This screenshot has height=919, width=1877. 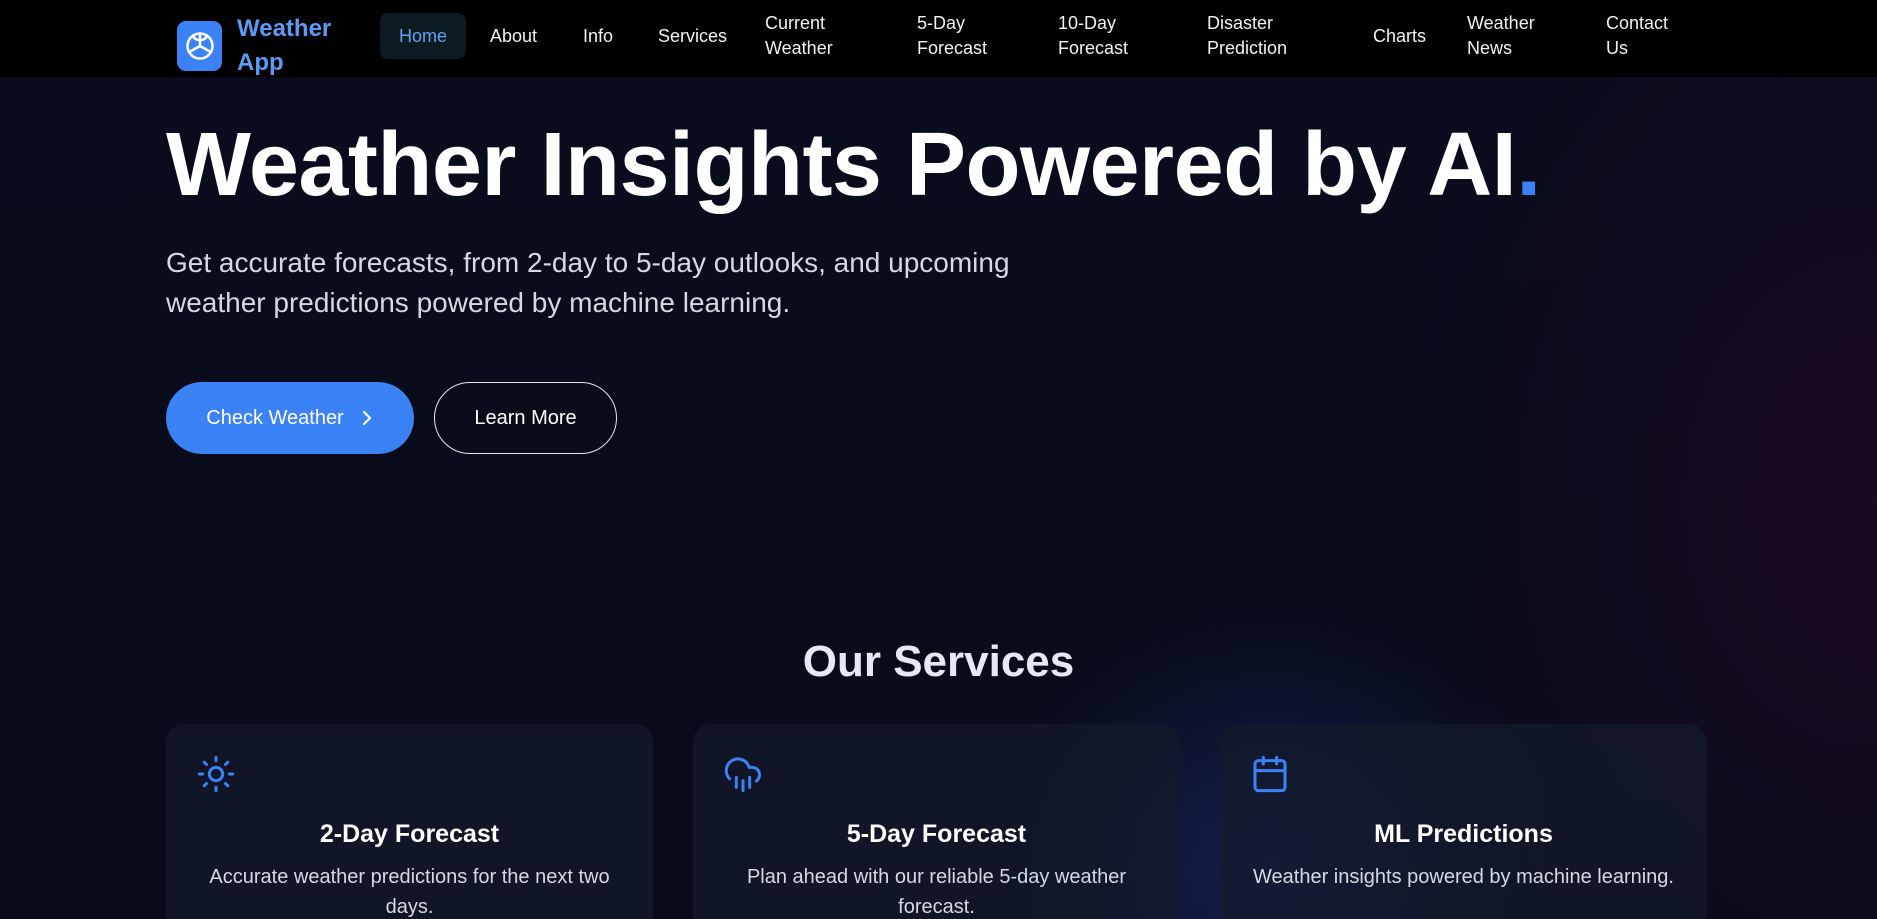 What do you see at coordinates (957, 36) in the screenshot?
I see `nav-5-day-forecast: 5-Day Forecast` at bounding box center [957, 36].